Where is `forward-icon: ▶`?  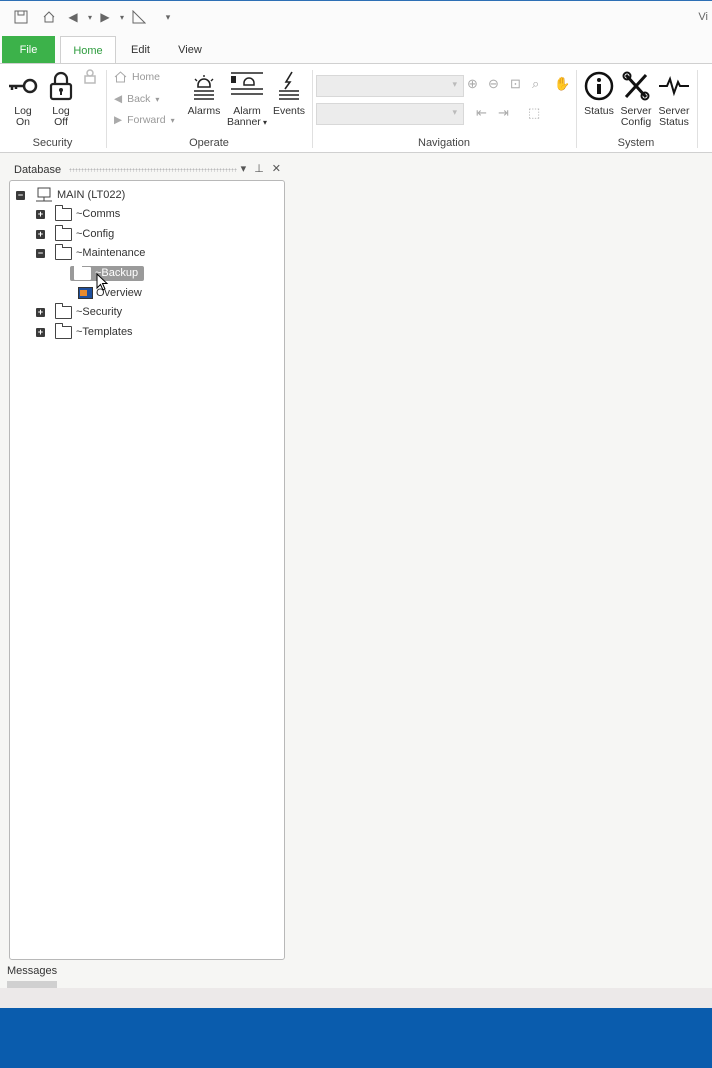 forward-icon: ▶ is located at coordinates (105, 17).